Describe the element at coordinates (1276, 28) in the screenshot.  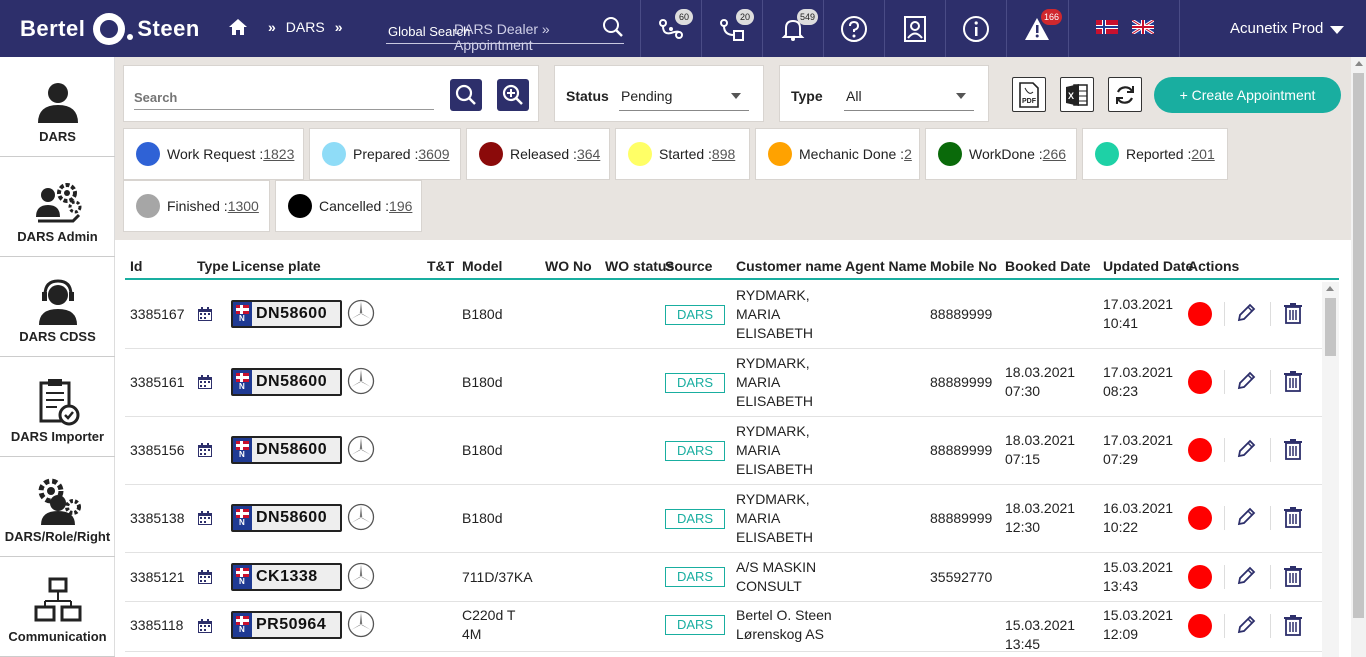
I see `user-name: Acunetix Prod` at that location.